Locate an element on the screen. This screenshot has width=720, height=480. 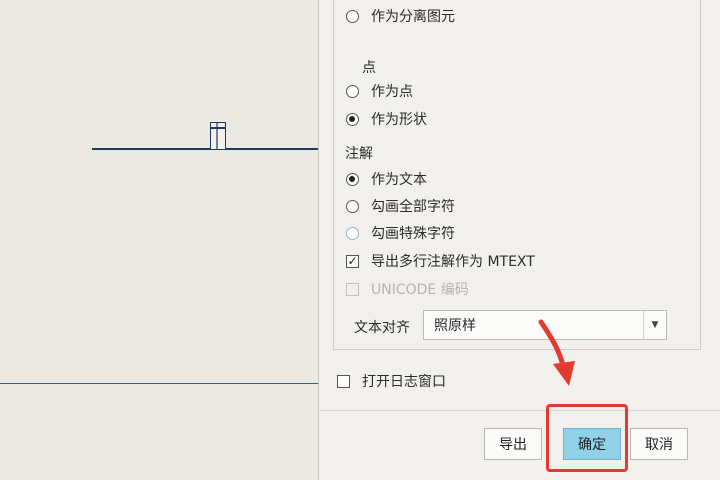
annotation-heading: 注解 is located at coordinates (359, 154).